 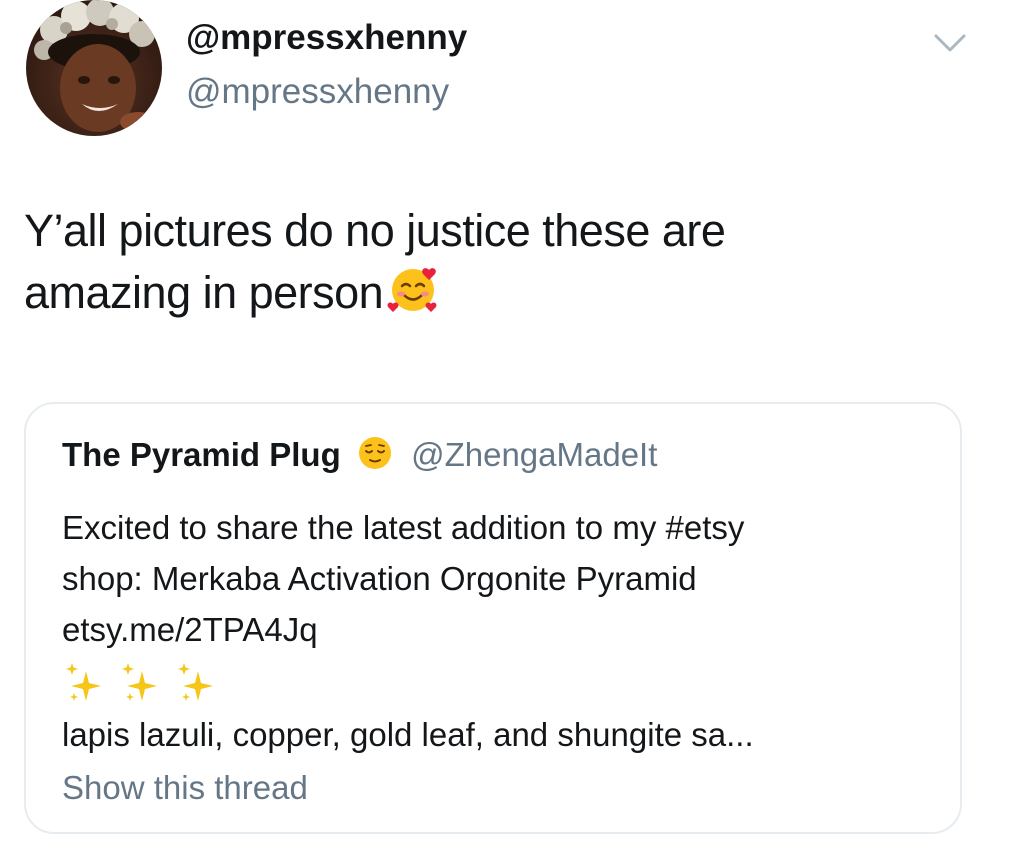 What do you see at coordinates (185, 788) in the screenshot?
I see `show-thread-link: Show this thread` at bounding box center [185, 788].